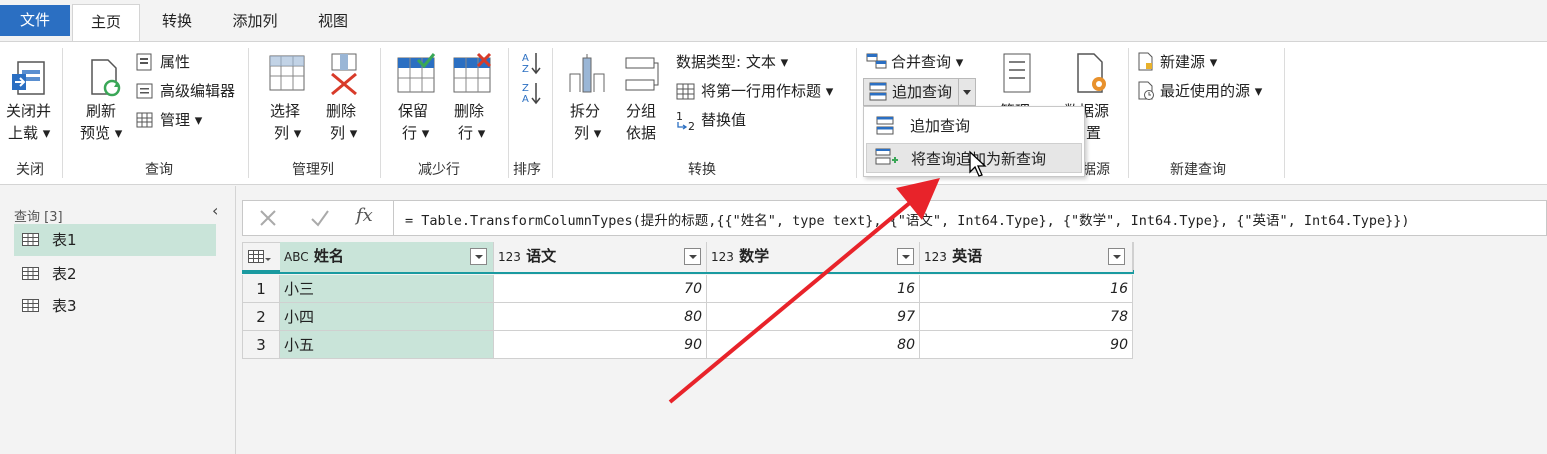  What do you see at coordinates (804, 291) in the screenshot?
I see `annotation-arrow` at bounding box center [804, 291].